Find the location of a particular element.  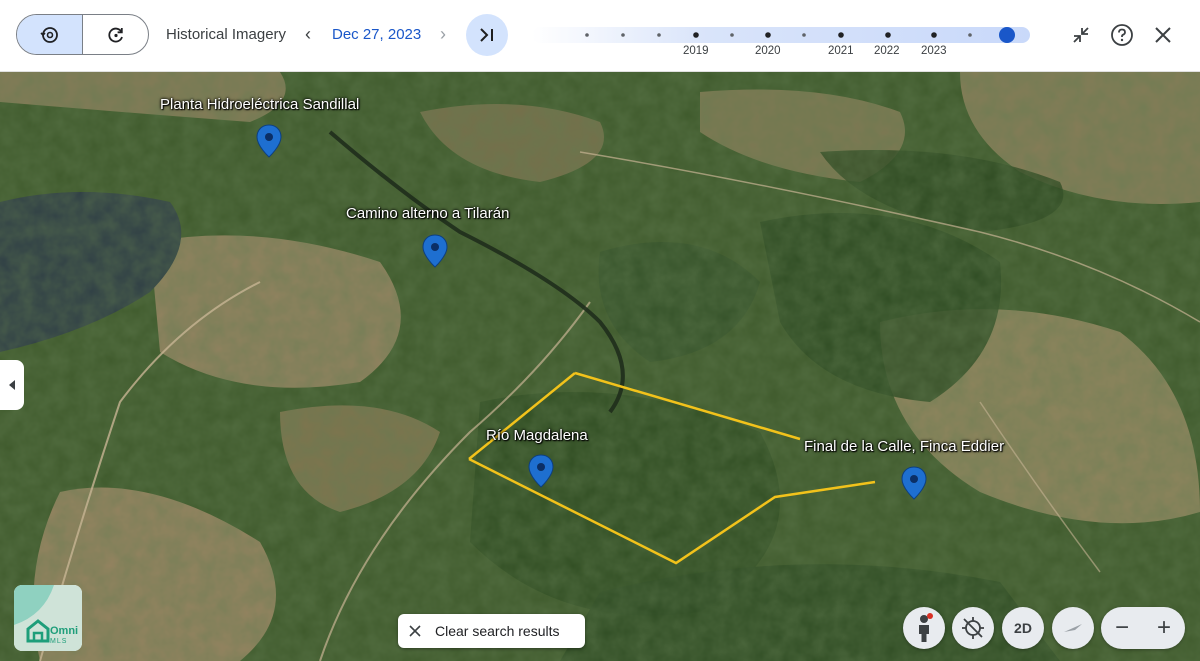

jump-to-latest-icon is located at coordinates (486, 35).